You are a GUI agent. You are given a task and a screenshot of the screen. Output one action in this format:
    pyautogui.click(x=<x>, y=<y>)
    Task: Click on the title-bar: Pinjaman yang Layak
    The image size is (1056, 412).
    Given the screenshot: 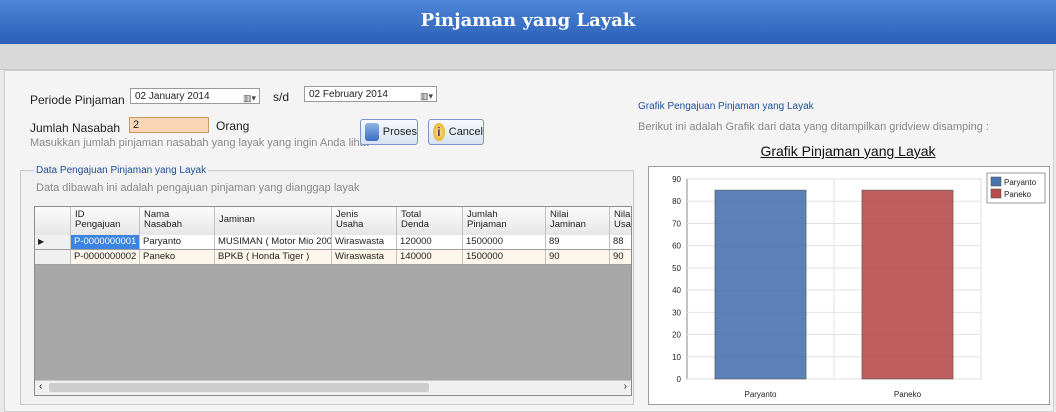 What is the action you would take?
    pyautogui.click(x=528, y=22)
    